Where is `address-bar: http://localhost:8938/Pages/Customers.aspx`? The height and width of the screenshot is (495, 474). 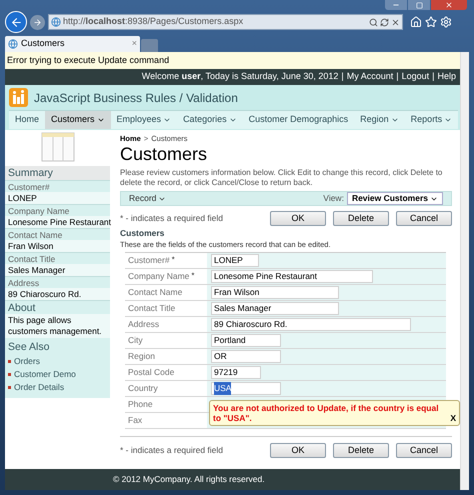
address-bar: http://localhost:8938/Pages/Customers.aspx is located at coordinates (225, 22).